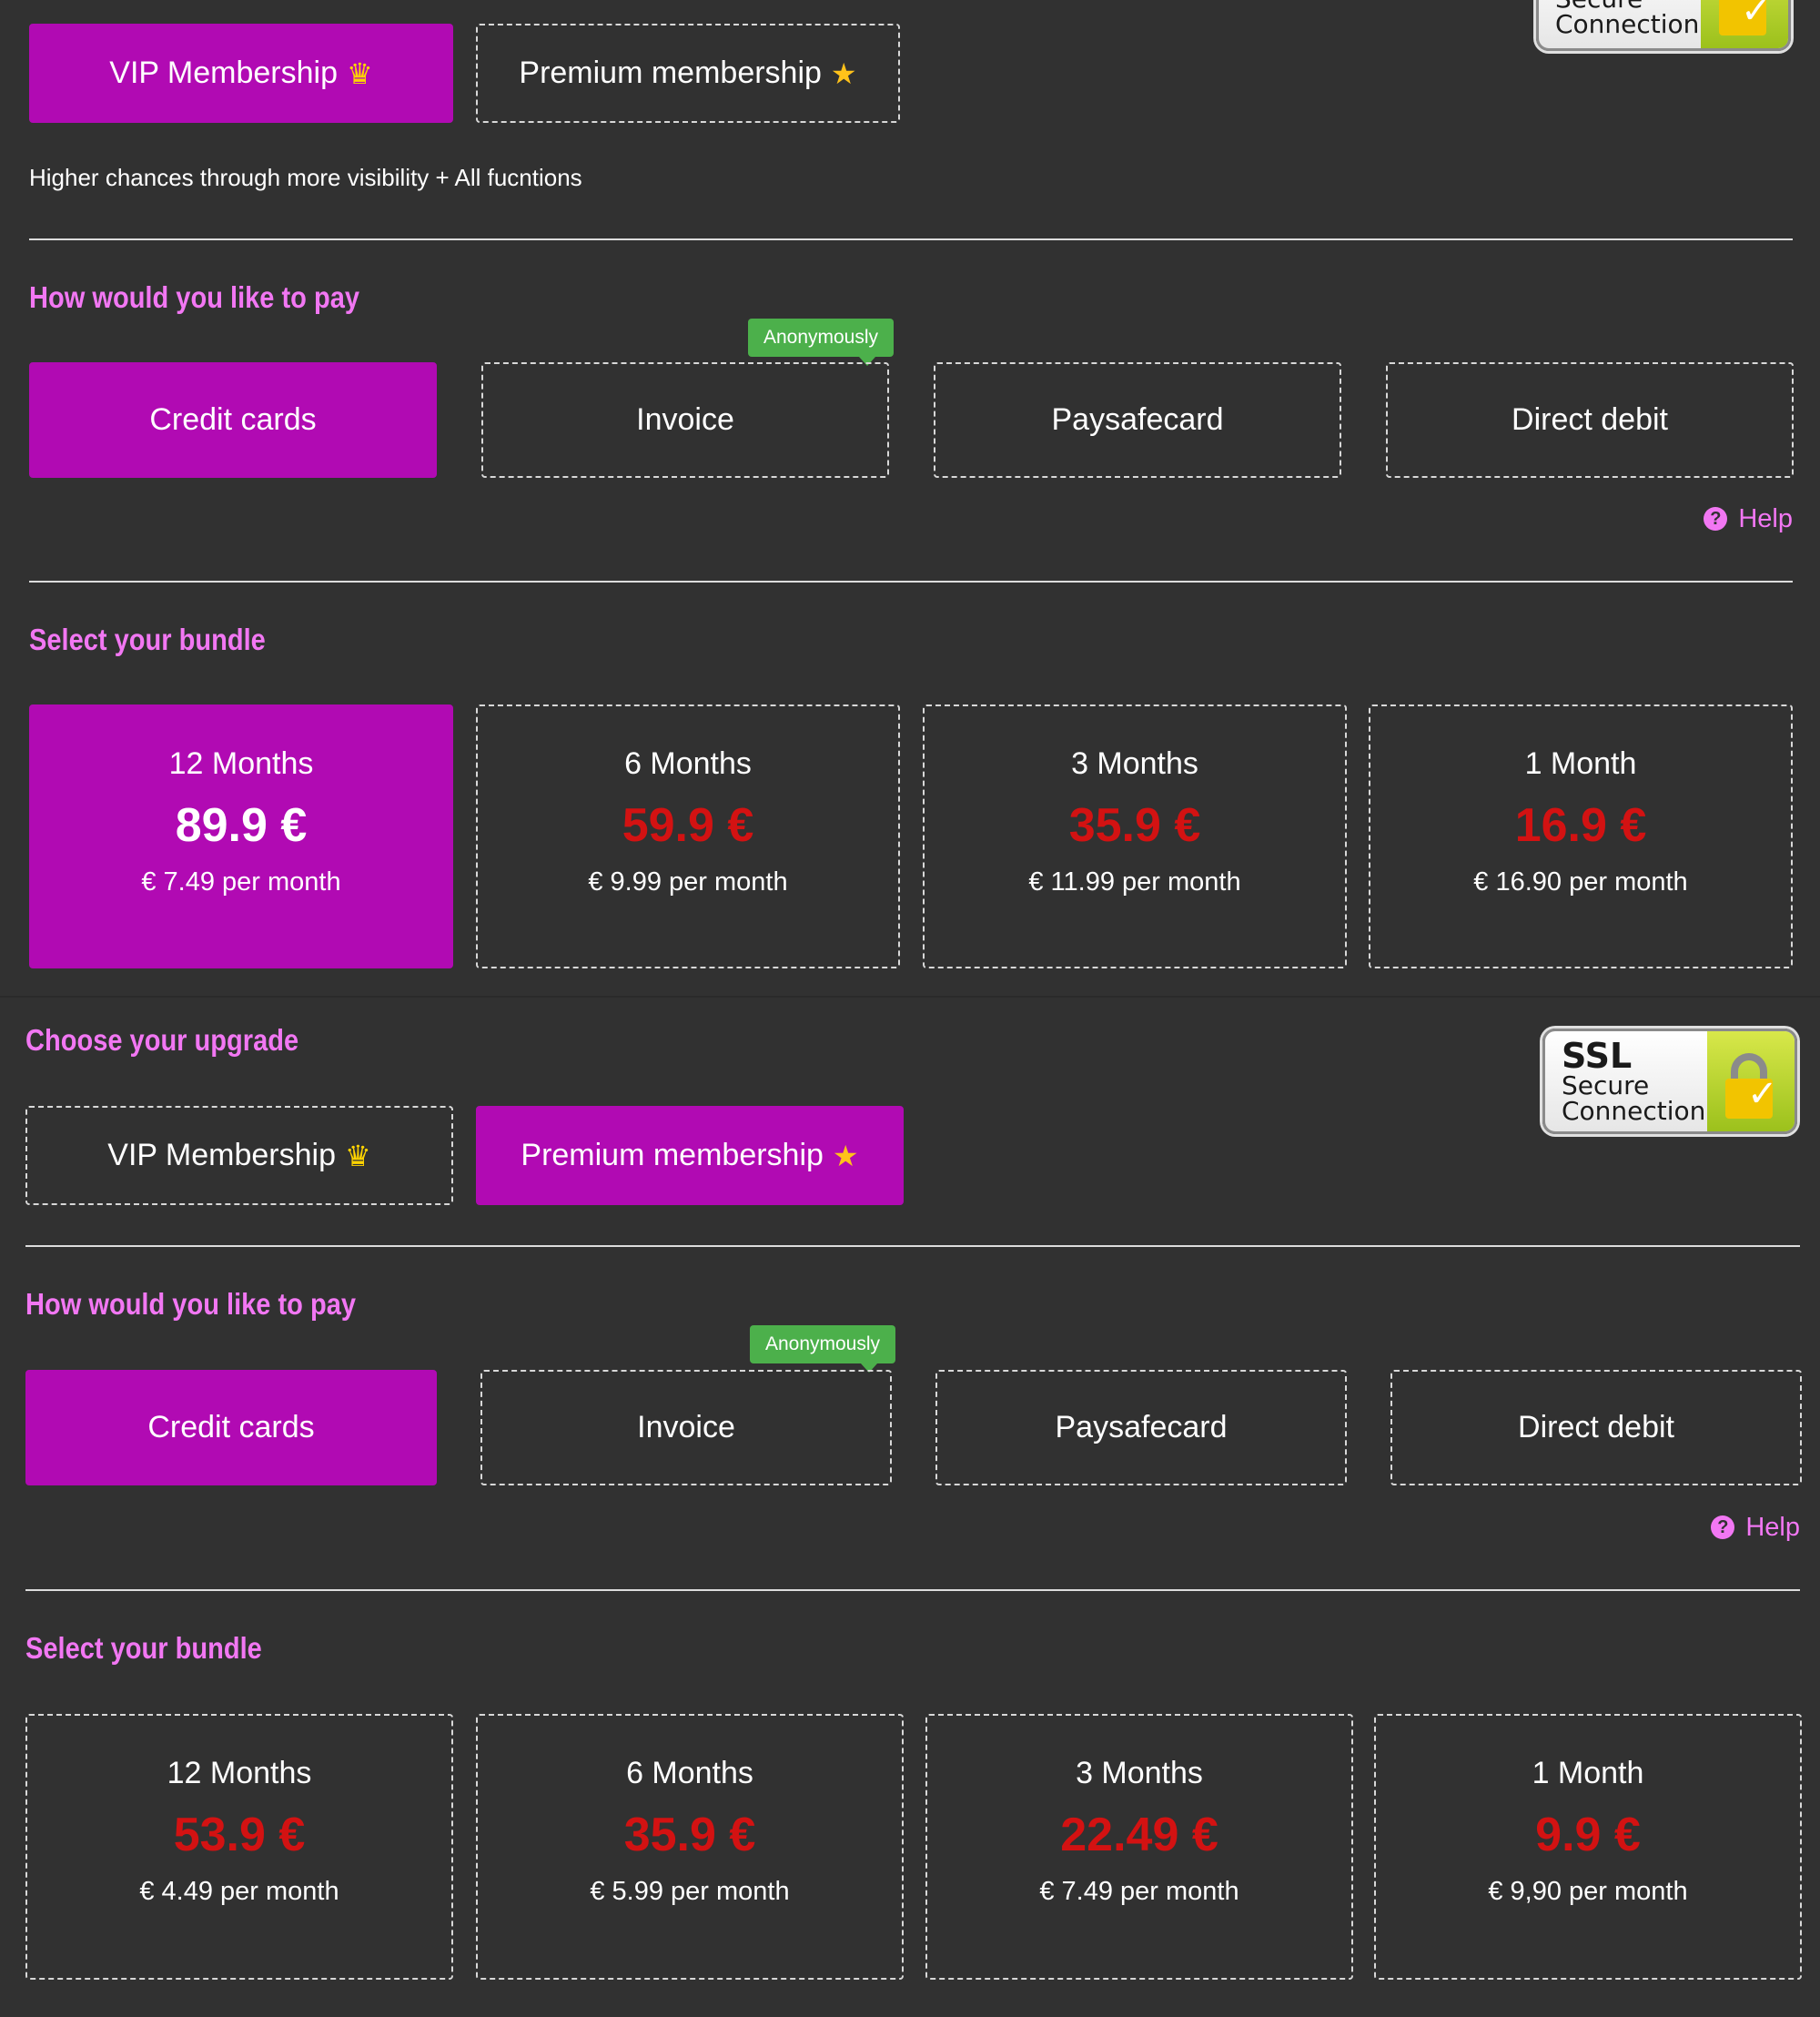 The height and width of the screenshot is (2017, 1820). What do you see at coordinates (688, 825) in the screenshot?
I see `bundle-price: 59.9 €` at bounding box center [688, 825].